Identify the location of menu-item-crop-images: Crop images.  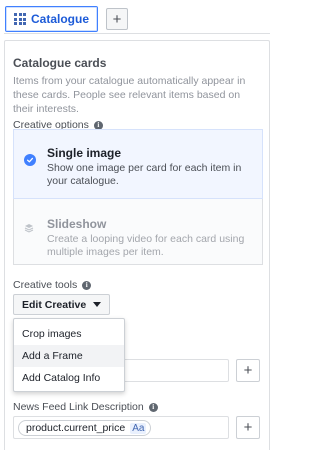
(69, 334).